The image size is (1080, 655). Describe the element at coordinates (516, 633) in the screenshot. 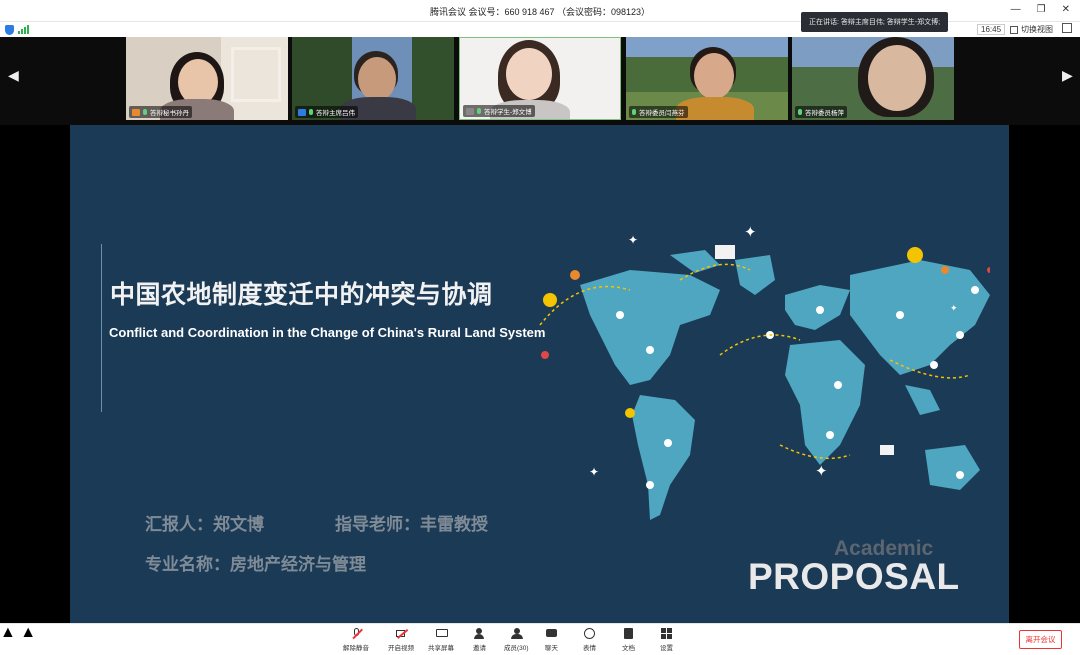

I see `members-icon` at that location.